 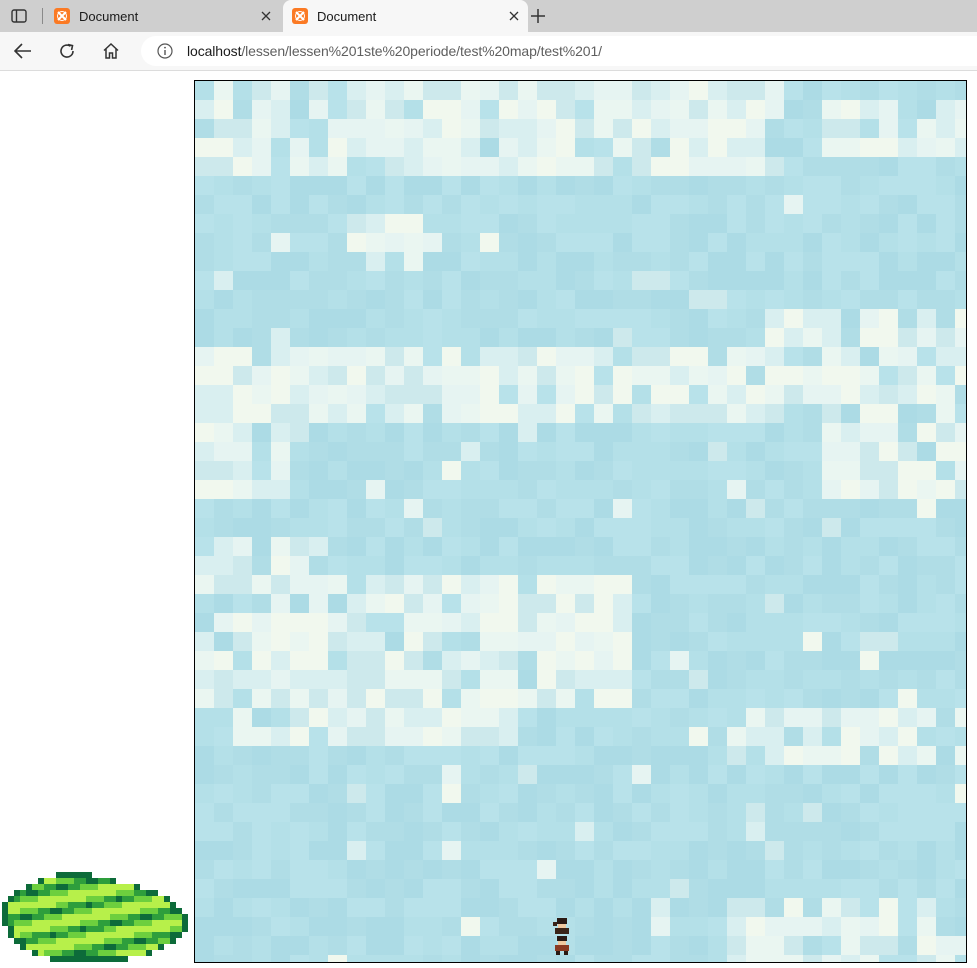 I want to click on plus-icon, so click(x=538, y=16).